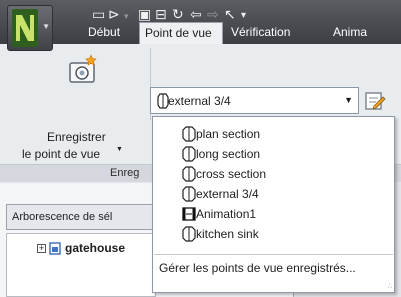 The height and width of the screenshot is (297, 401). I want to click on ribbon-group-label: Enreg, so click(125, 173).